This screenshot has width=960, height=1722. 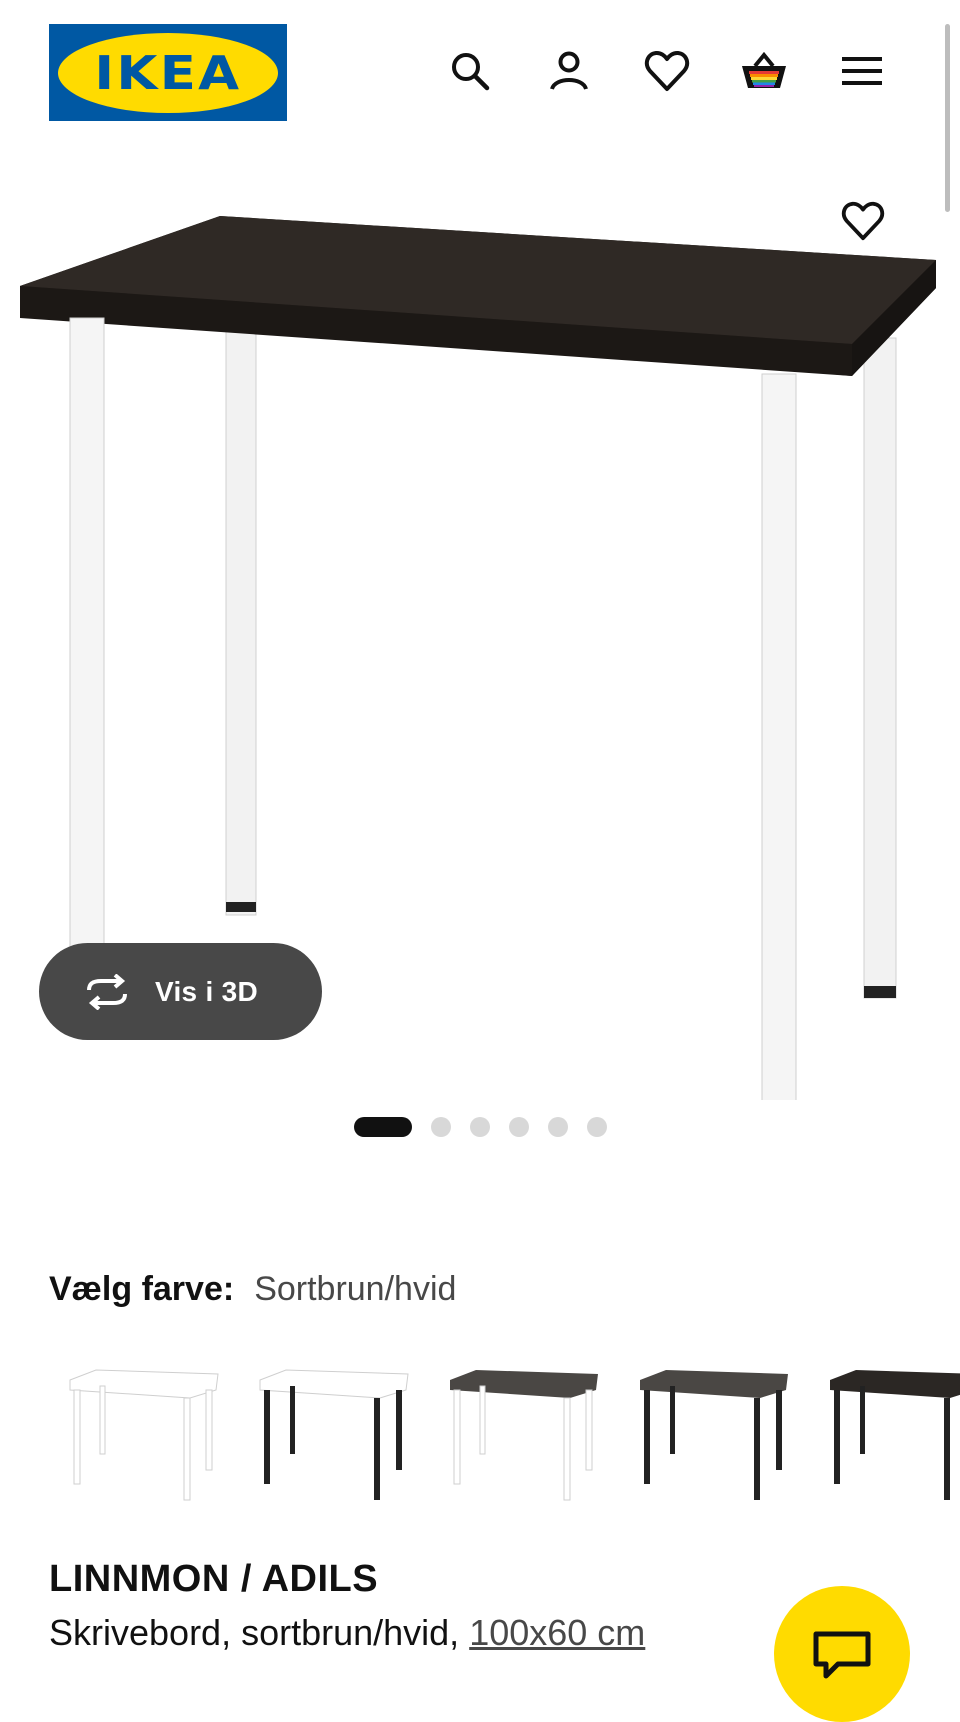 I want to click on swatch-grey-black, so click(x=714, y=1435).